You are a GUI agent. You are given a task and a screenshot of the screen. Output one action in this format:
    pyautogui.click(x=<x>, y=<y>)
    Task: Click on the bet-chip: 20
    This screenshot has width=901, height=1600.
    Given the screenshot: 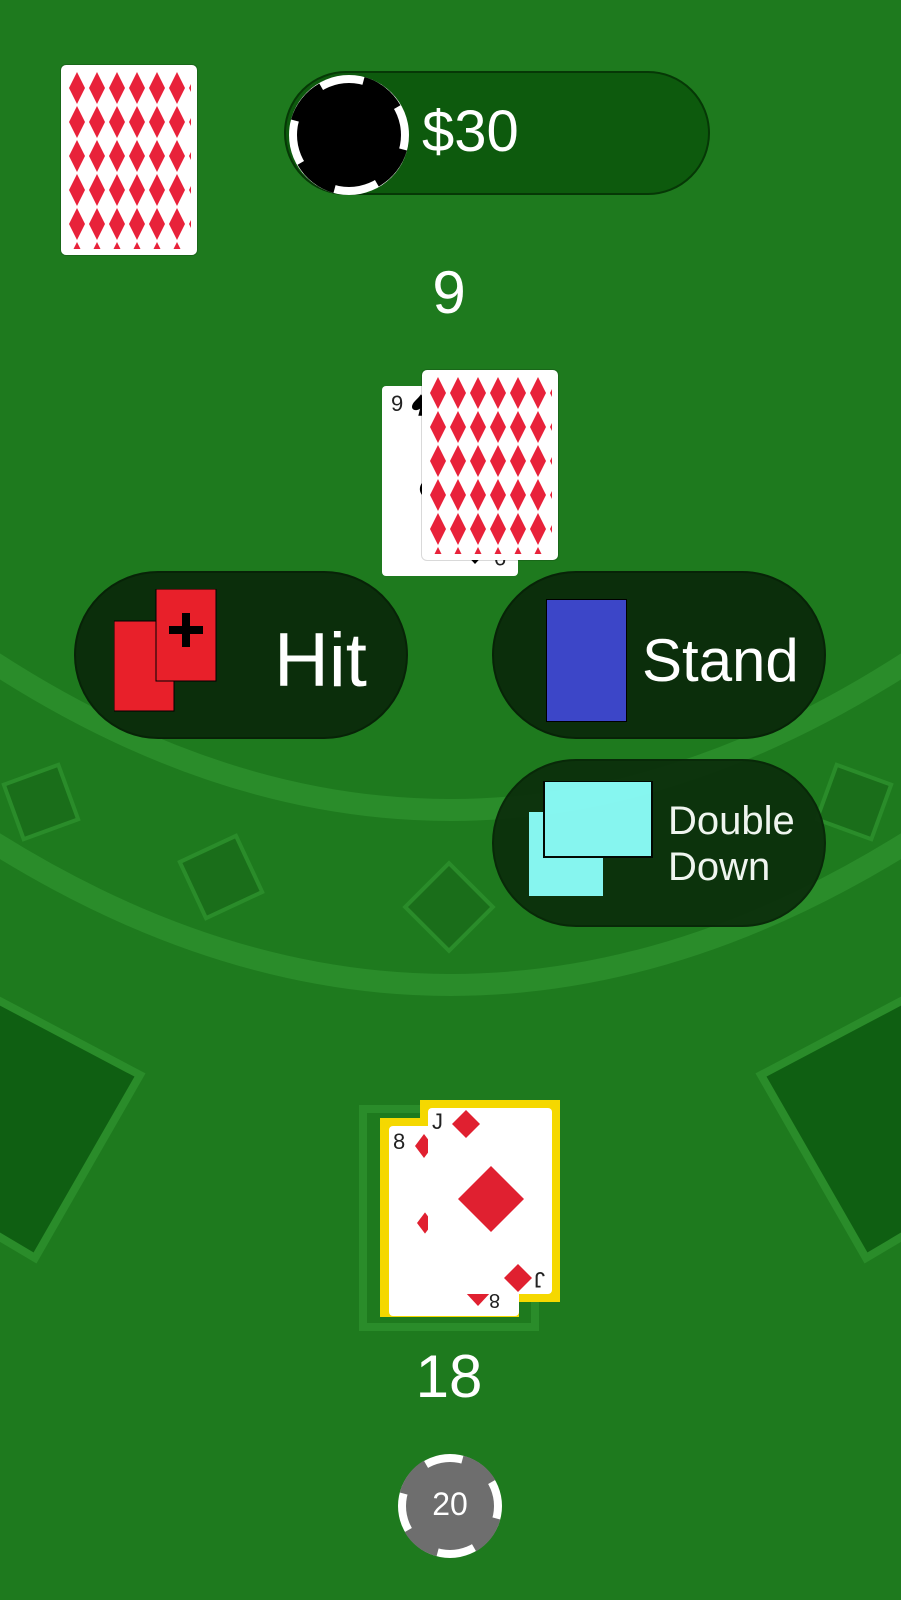 What is the action you would take?
    pyautogui.click(x=450, y=1506)
    